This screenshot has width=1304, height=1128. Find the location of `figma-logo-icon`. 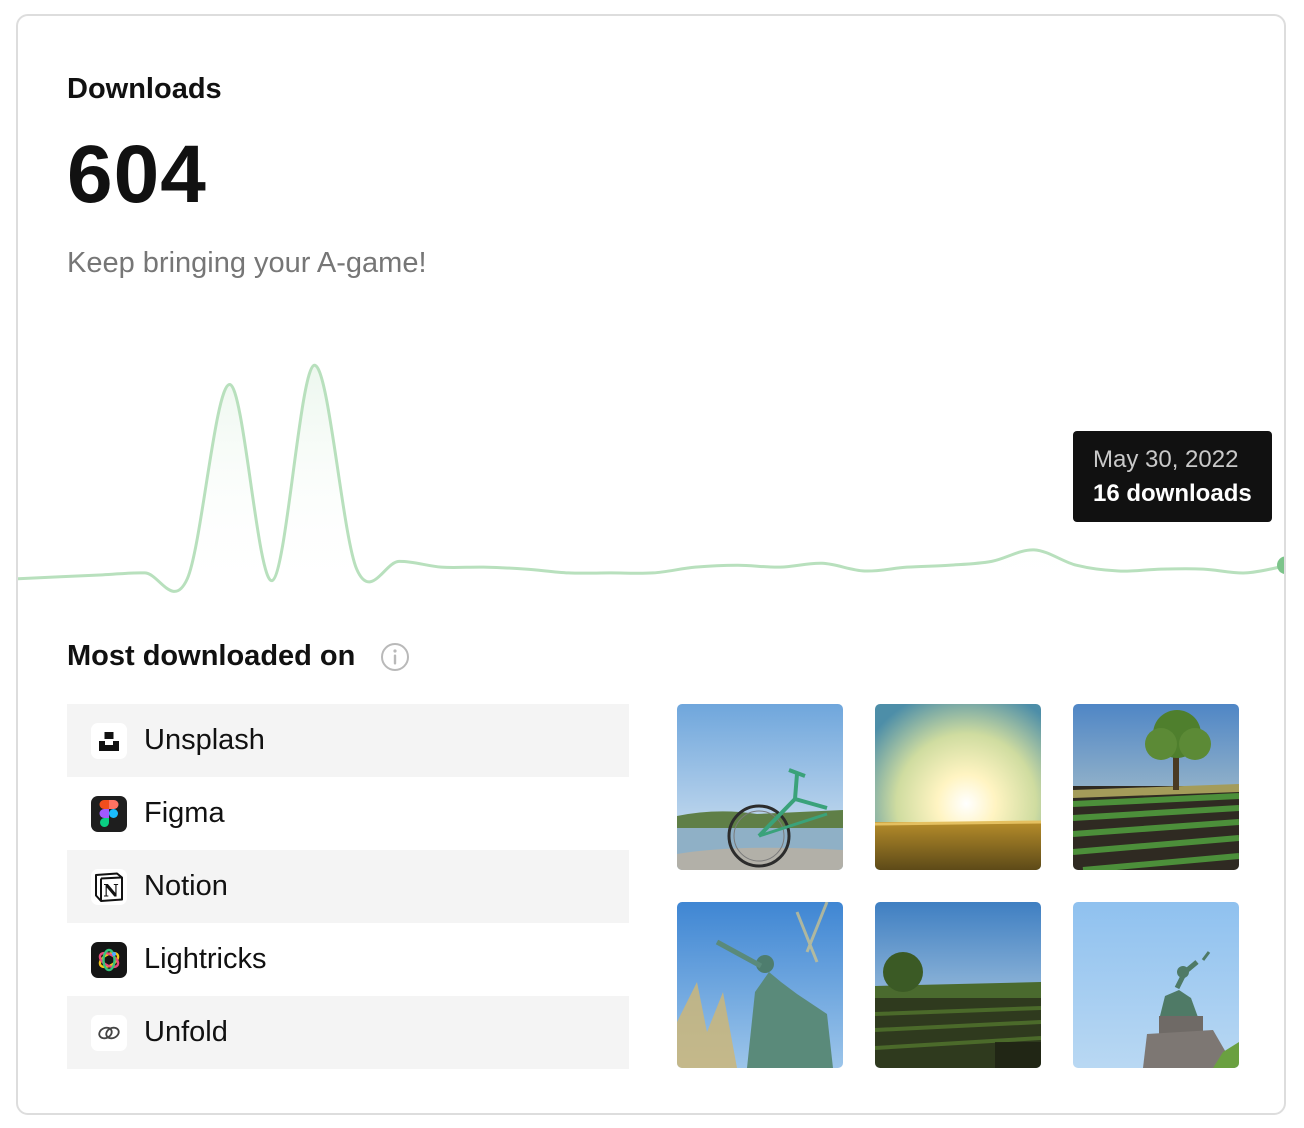

figma-logo-icon is located at coordinates (109, 813).